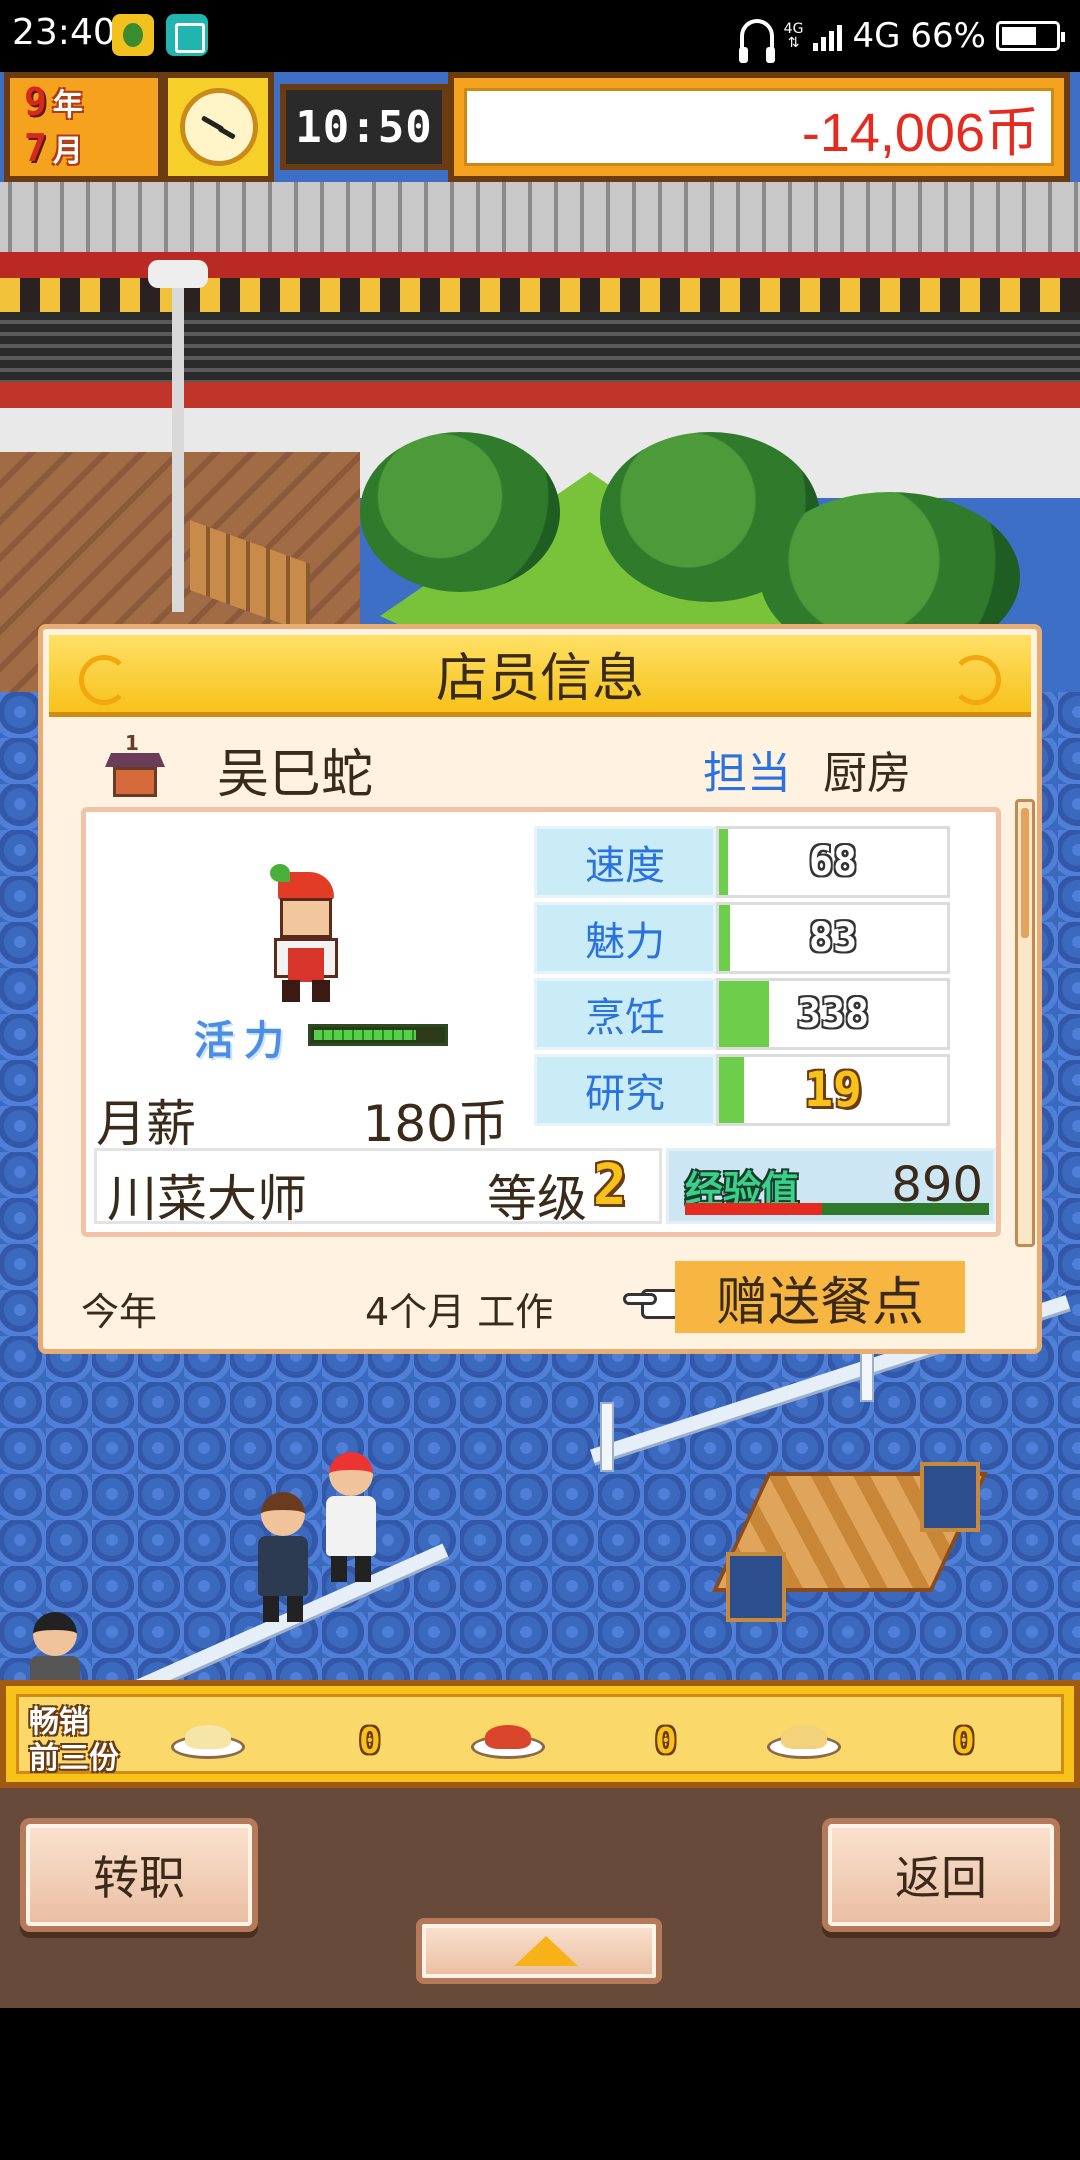 This screenshot has width=1080, height=2160. I want to click on stat-bar: 338, so click(833, 1014).